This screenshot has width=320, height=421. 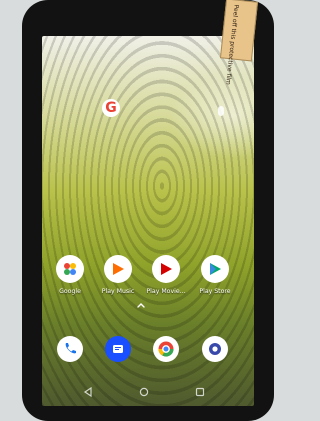 I want to click on google-search-widget-icon: G, so click(x=111, y=108).